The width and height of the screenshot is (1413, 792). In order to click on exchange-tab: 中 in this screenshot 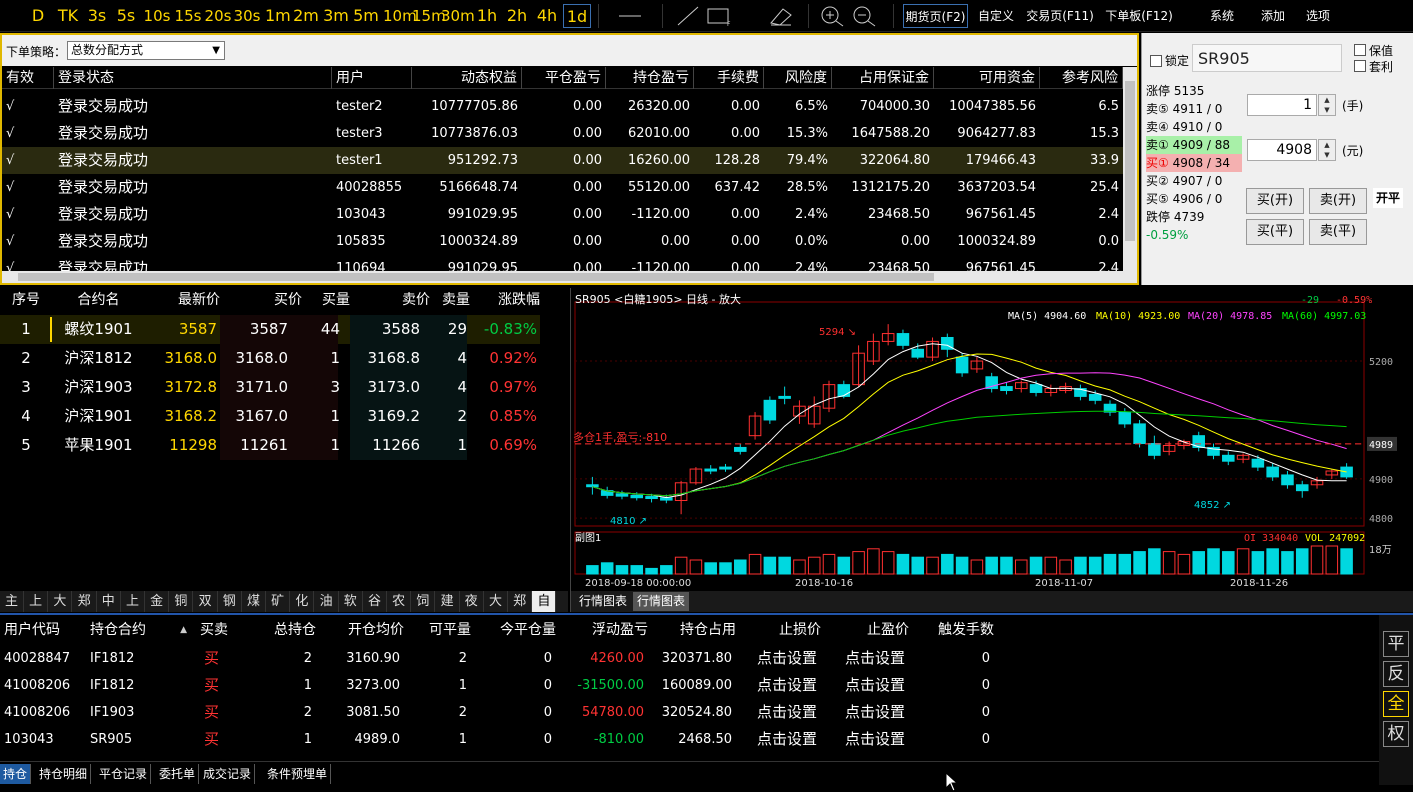, I will do `click(109, 601)`.